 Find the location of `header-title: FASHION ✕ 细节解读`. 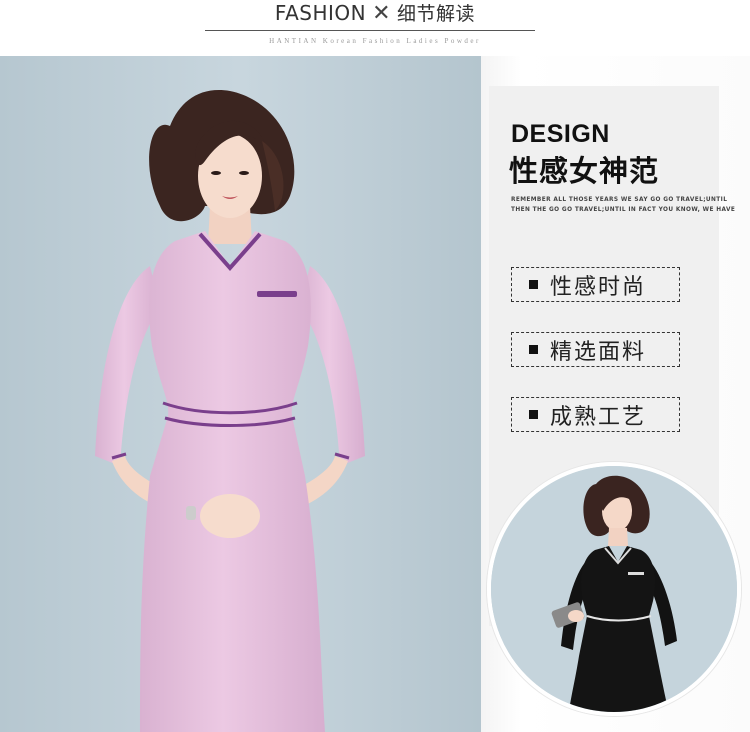

header-title: FASHION ✕ 细节解读 is located at coordinates (375, 13).